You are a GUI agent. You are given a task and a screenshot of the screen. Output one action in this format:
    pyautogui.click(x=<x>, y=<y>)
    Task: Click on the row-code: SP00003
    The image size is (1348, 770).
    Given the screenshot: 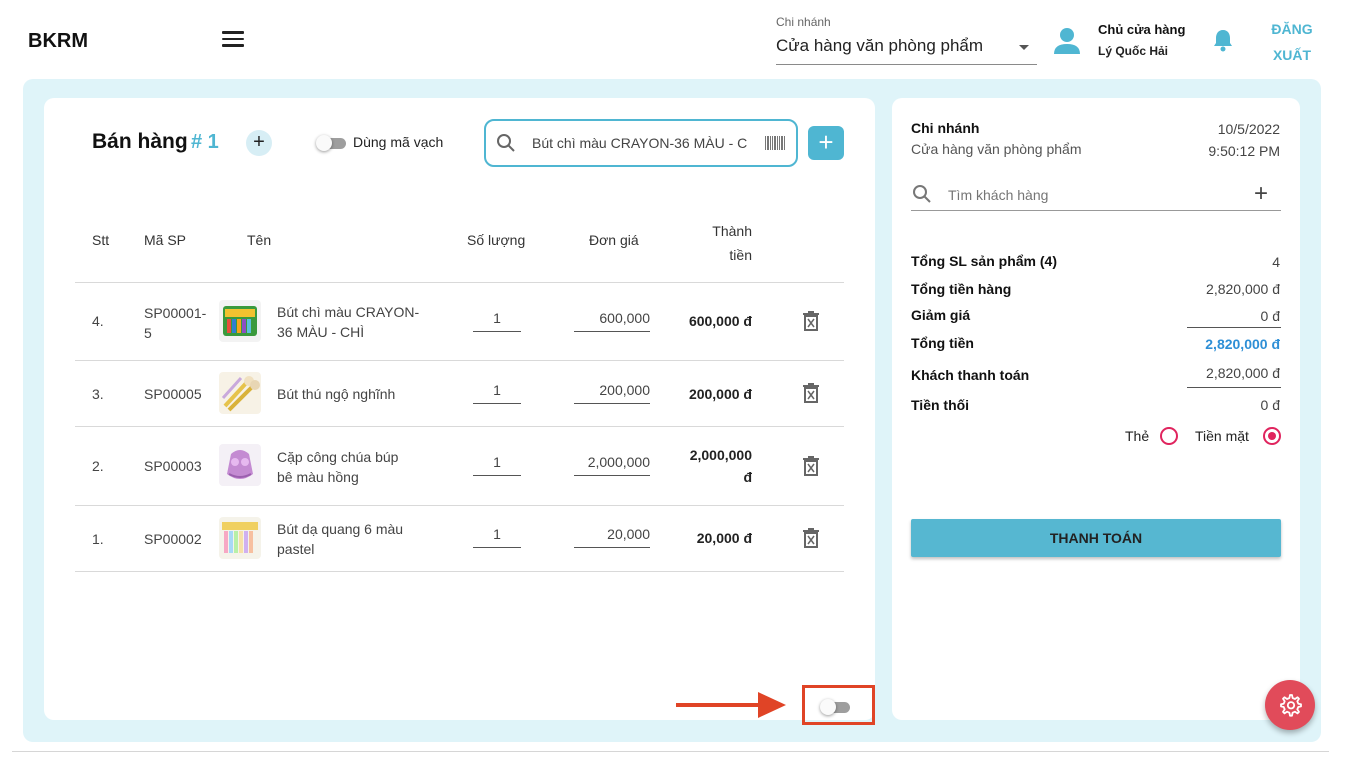 What is the action you would take?
    pyautogui.click(x=173, y=466)
    